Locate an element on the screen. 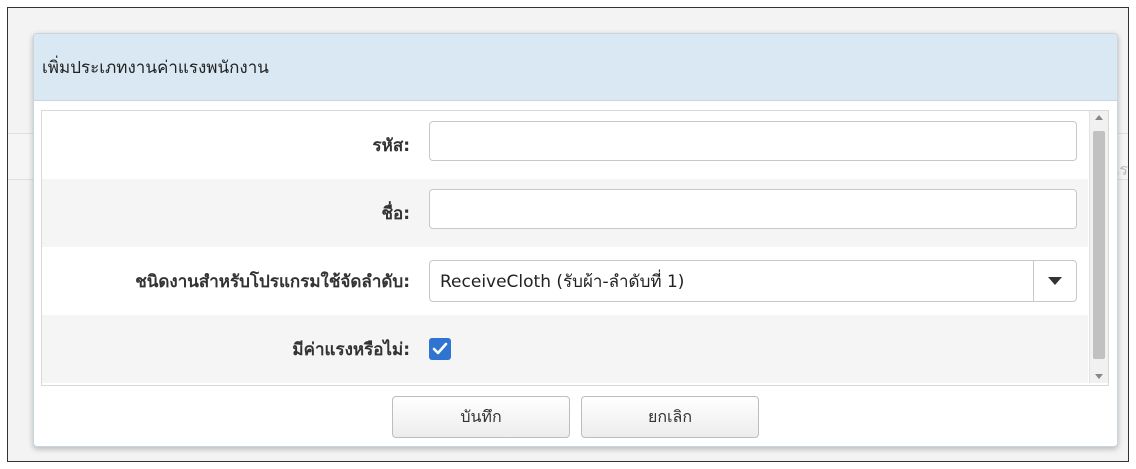 The width and height of the screenshot is (1136, 469). job-type-selected-value: ReceiveCloth (รับผ้า-ลำดับที่ 1) is located at coordinates (562, 281).